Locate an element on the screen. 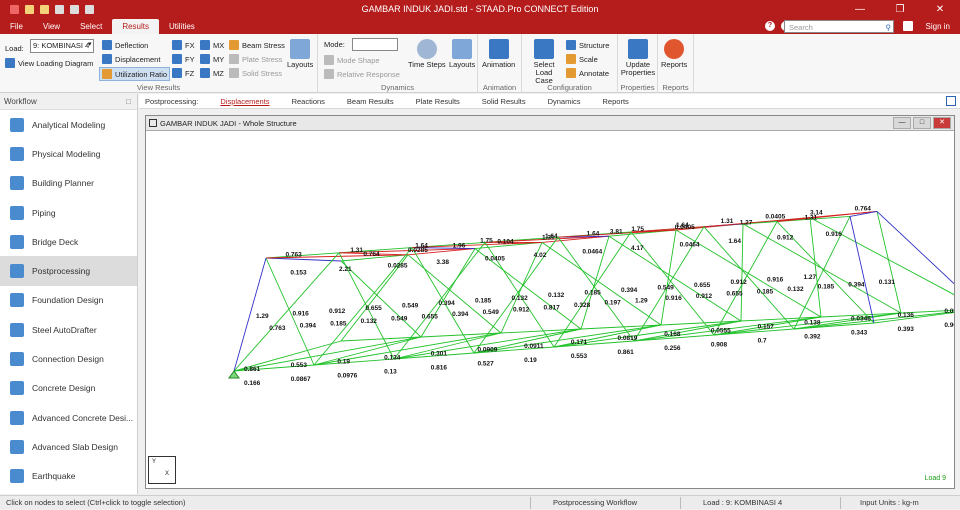 The width and height of the screenshot is (960, 510). chevron-down-icon: ▾ is located at coordinates (90, 44).